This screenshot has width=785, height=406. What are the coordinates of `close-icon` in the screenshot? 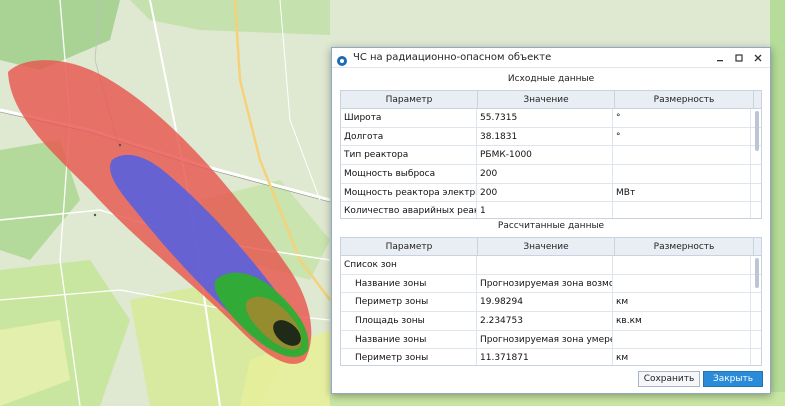 It's located at (758, 58).